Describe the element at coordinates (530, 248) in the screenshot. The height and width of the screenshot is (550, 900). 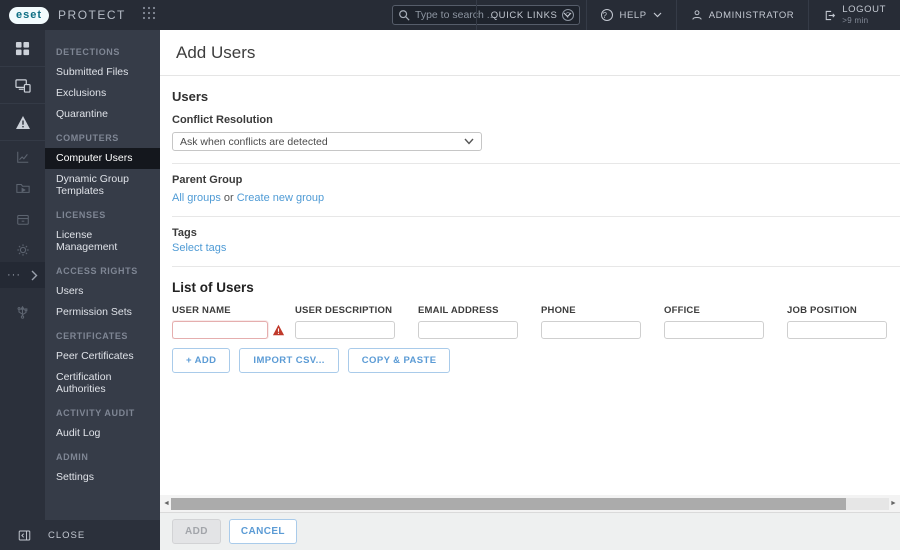
I see `tags-links: Select tags` at that location.